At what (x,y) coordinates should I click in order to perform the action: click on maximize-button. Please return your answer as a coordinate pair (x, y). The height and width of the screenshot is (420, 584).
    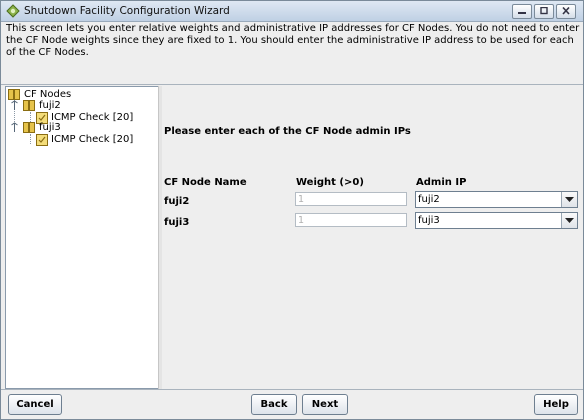
    Looking at the image, I should click on (544, 11).